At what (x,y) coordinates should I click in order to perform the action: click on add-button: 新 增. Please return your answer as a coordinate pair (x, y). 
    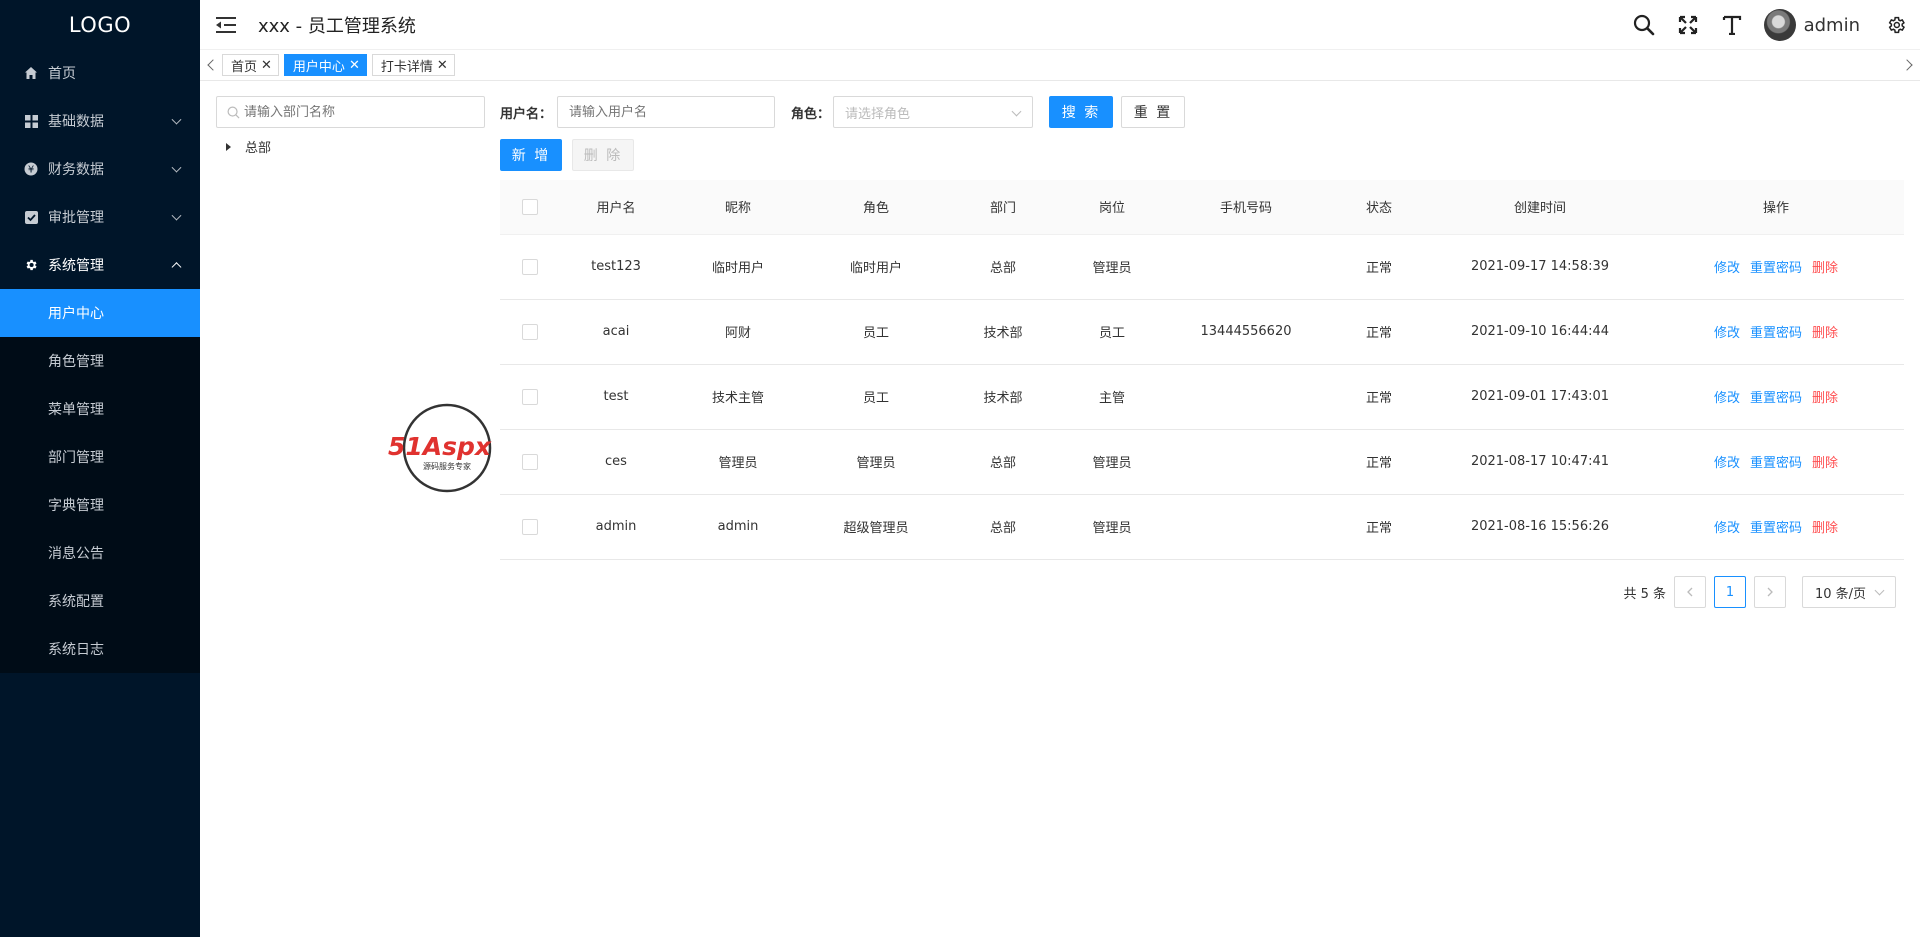
    Looking at the image, I should click on (531, 155).